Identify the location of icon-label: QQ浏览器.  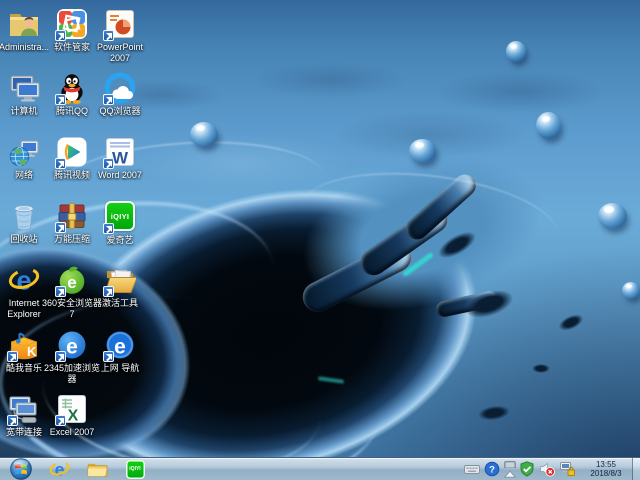
(120, 111).